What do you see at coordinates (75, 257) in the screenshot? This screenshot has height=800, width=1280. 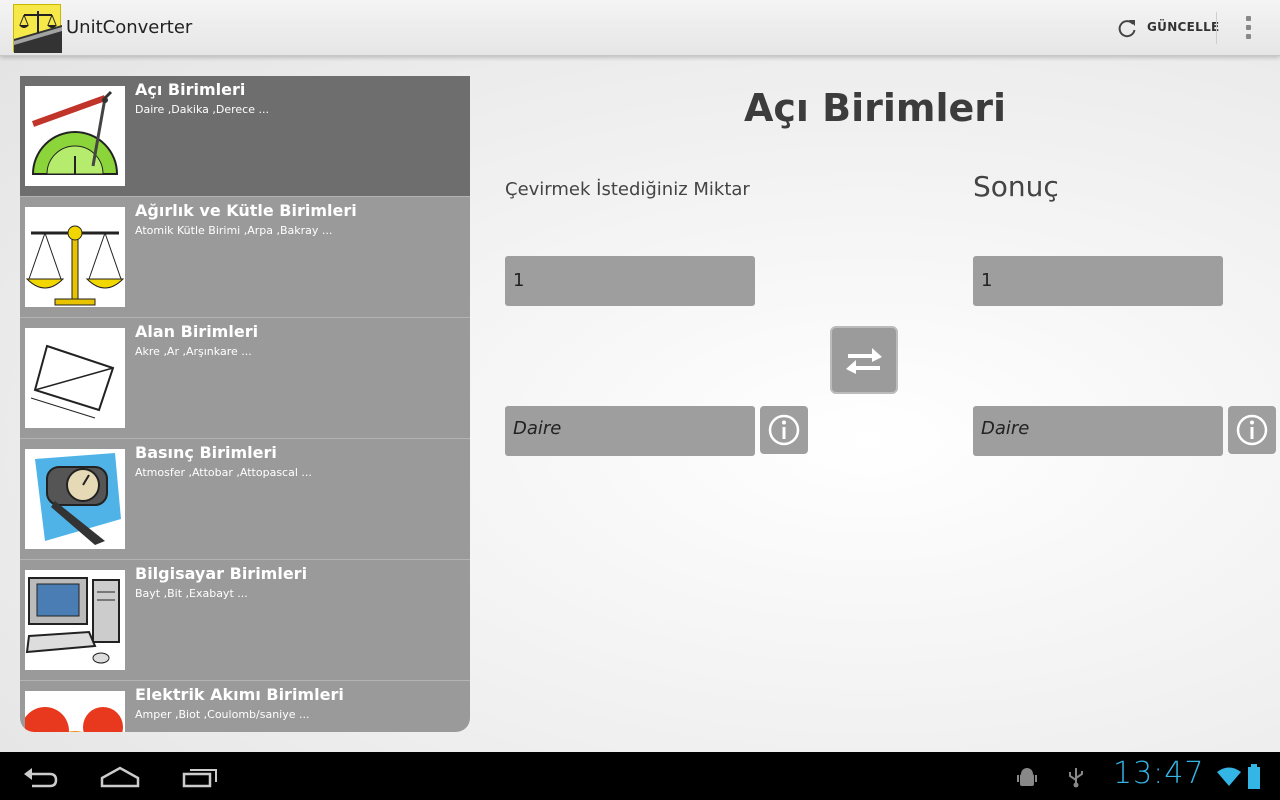 I see `balance-scale-icon` at bounding box center [75, 257].